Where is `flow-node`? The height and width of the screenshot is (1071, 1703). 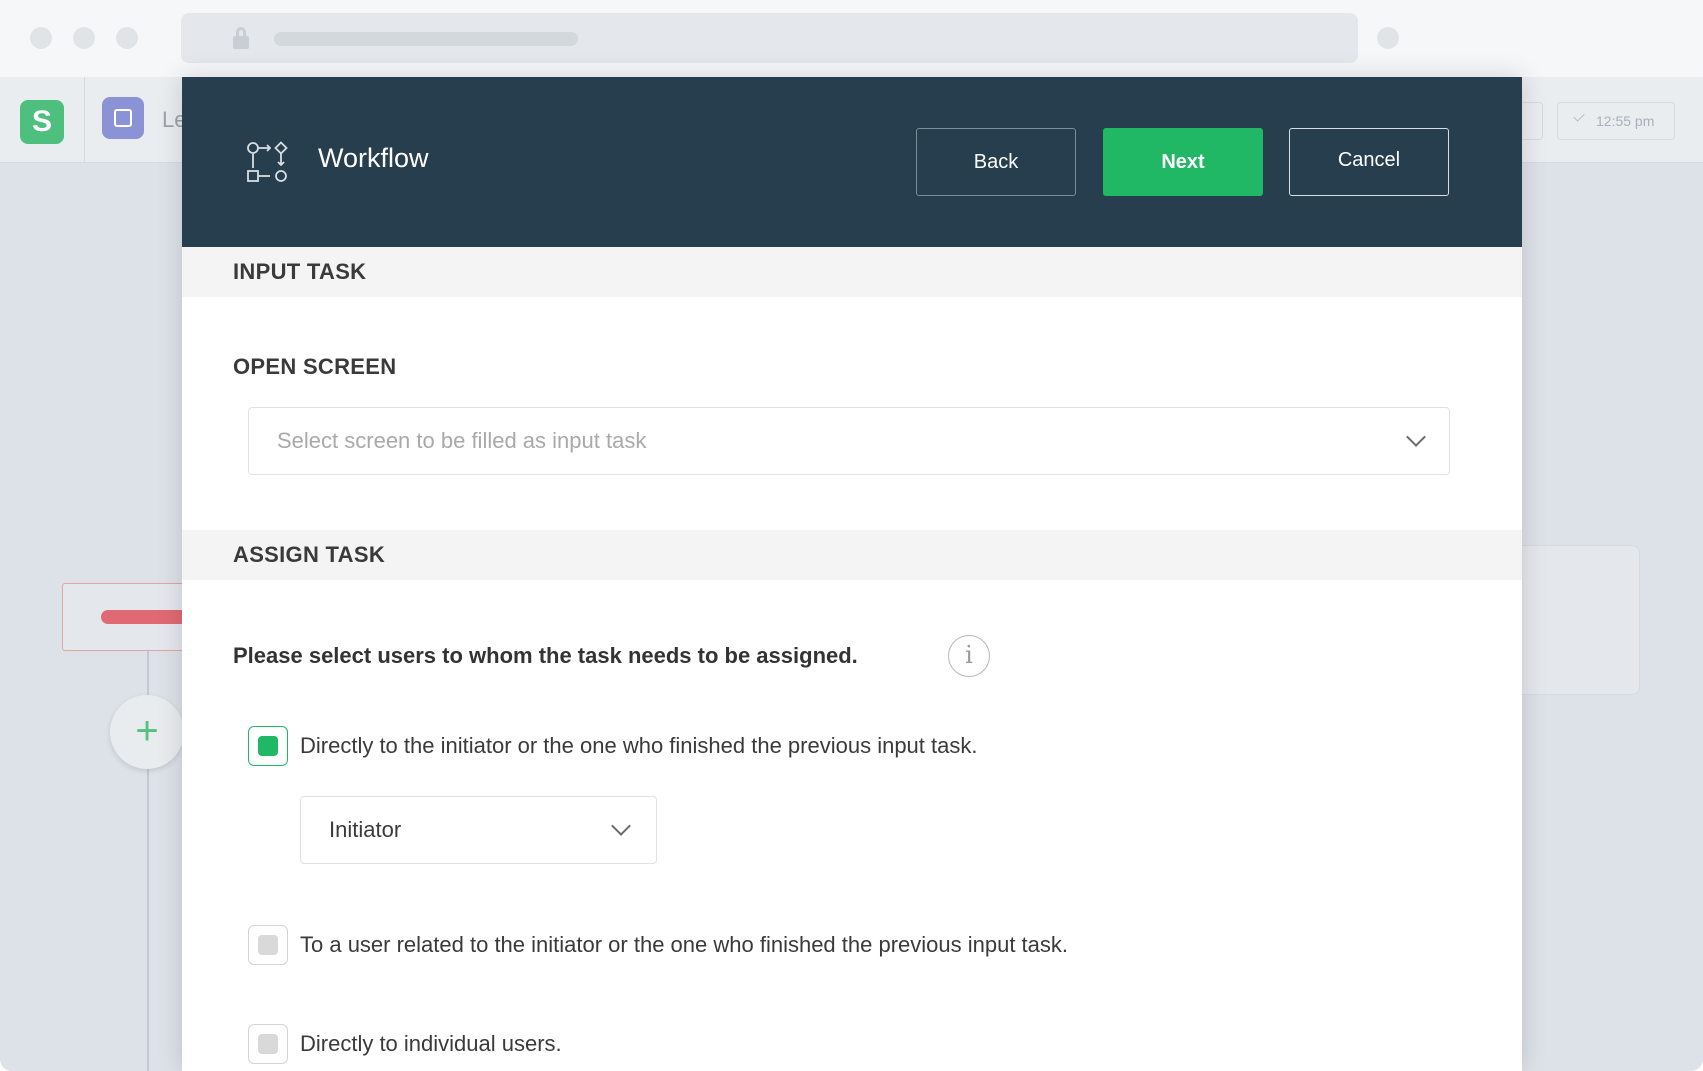 flow-node is located at coordinates (127, 617).